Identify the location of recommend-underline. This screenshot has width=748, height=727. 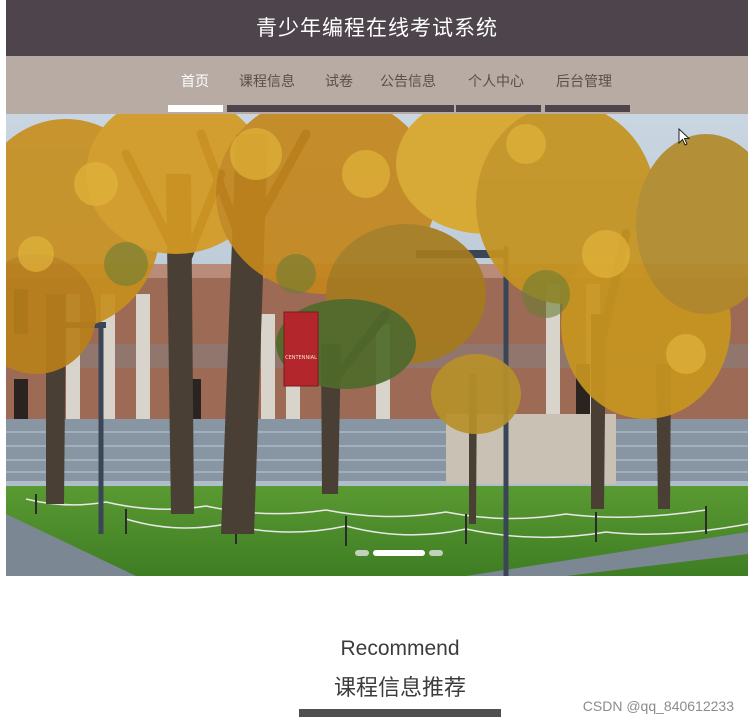
(400, 713).